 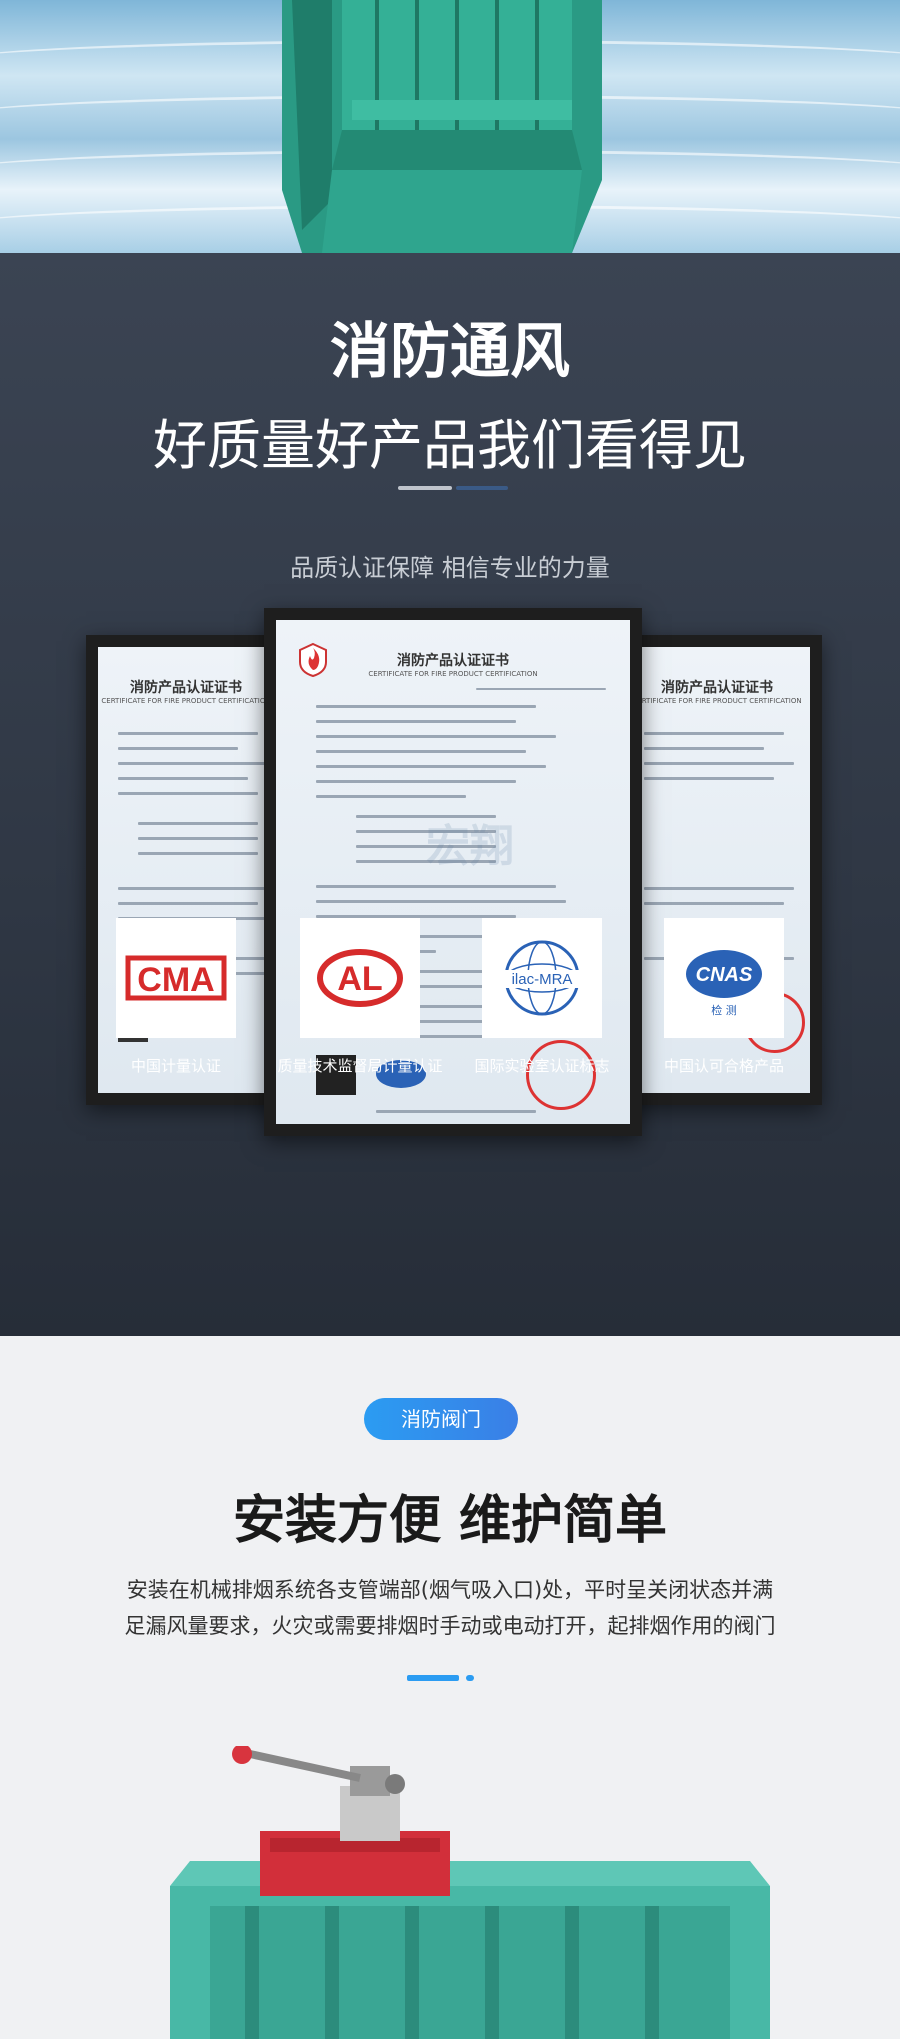 What do you see at coordinates (470, 846) in the screenshot?
I see `watermark: 宏翔` at bounding box center [470, 846].